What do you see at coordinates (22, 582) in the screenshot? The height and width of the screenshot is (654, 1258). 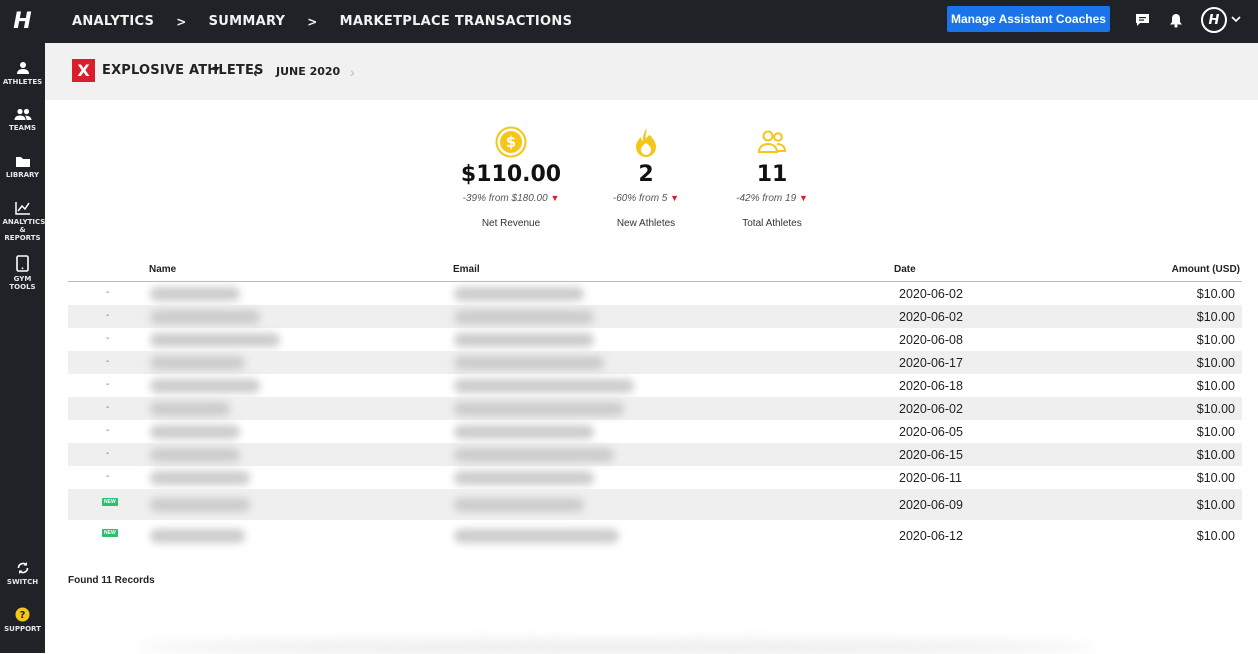 I see `sidebar-item-label: SWITCH` at bounding box center [22, 582].